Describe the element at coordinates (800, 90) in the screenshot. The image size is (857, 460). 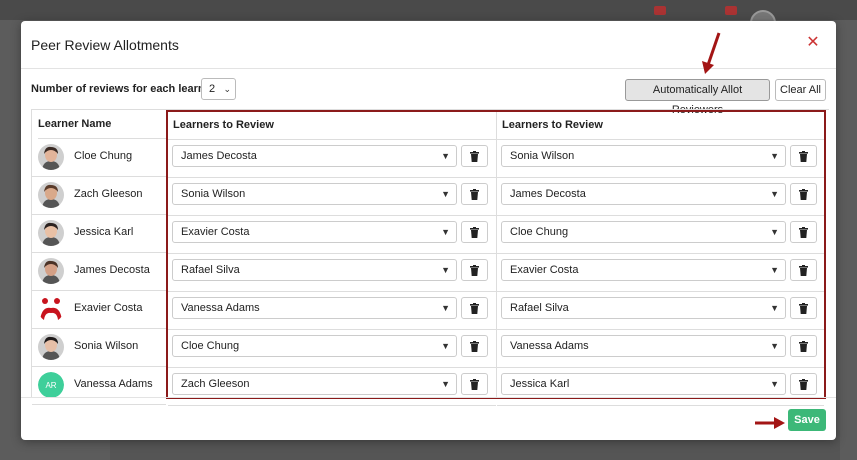
I see `clear-all-button: Clear All` at that location.